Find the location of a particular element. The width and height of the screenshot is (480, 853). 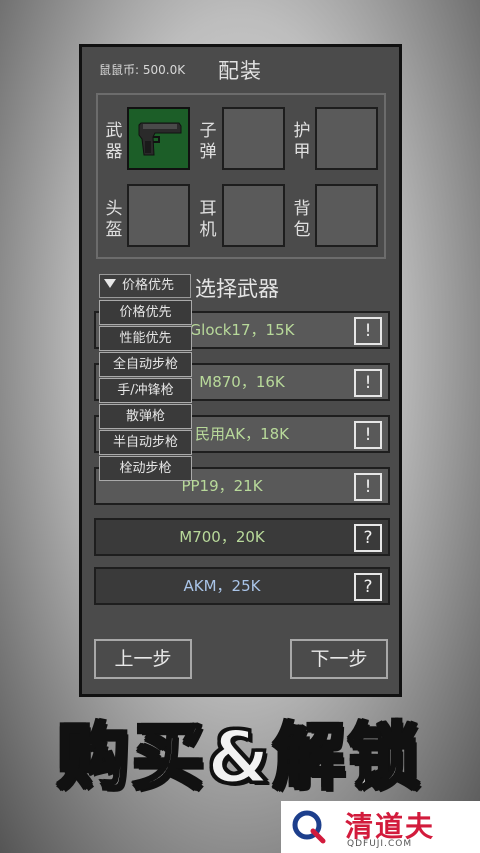

slot-label-armor: 护甲 is located at coordinates (302, 141).